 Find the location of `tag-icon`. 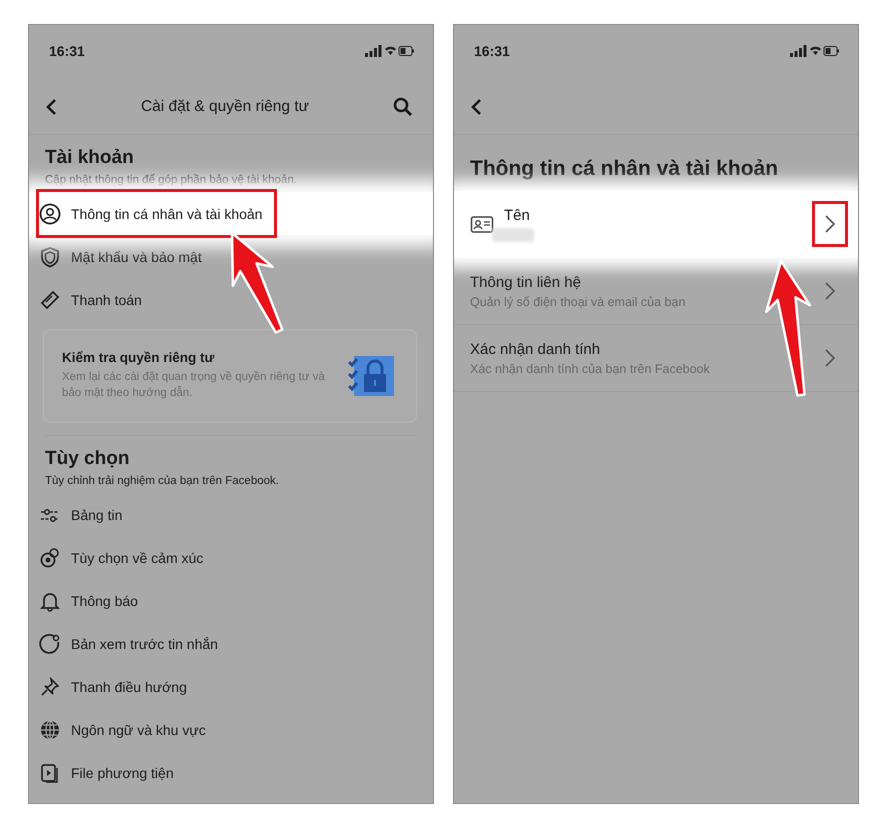

tag-icon is located at coordinates (50, 299).